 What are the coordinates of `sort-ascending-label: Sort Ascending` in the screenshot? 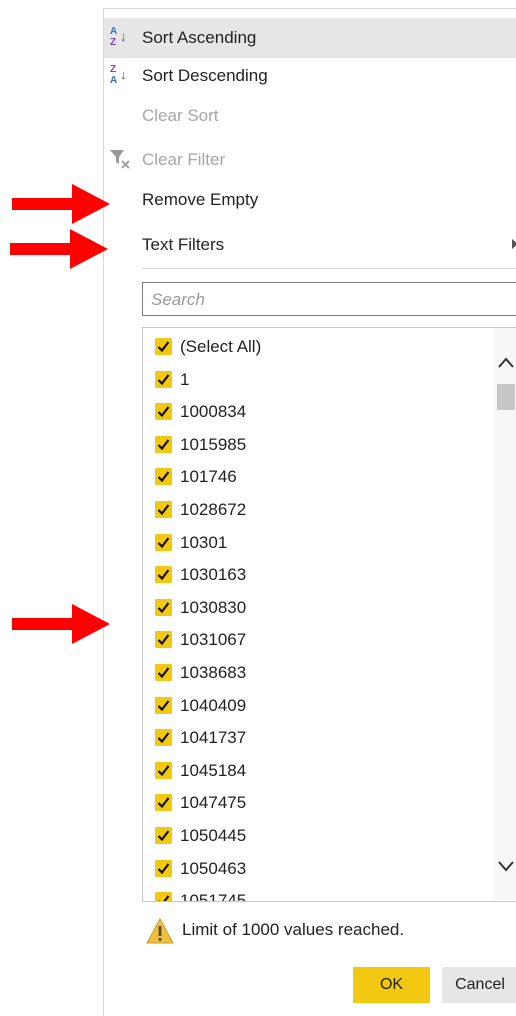 It's located at (199, 37).